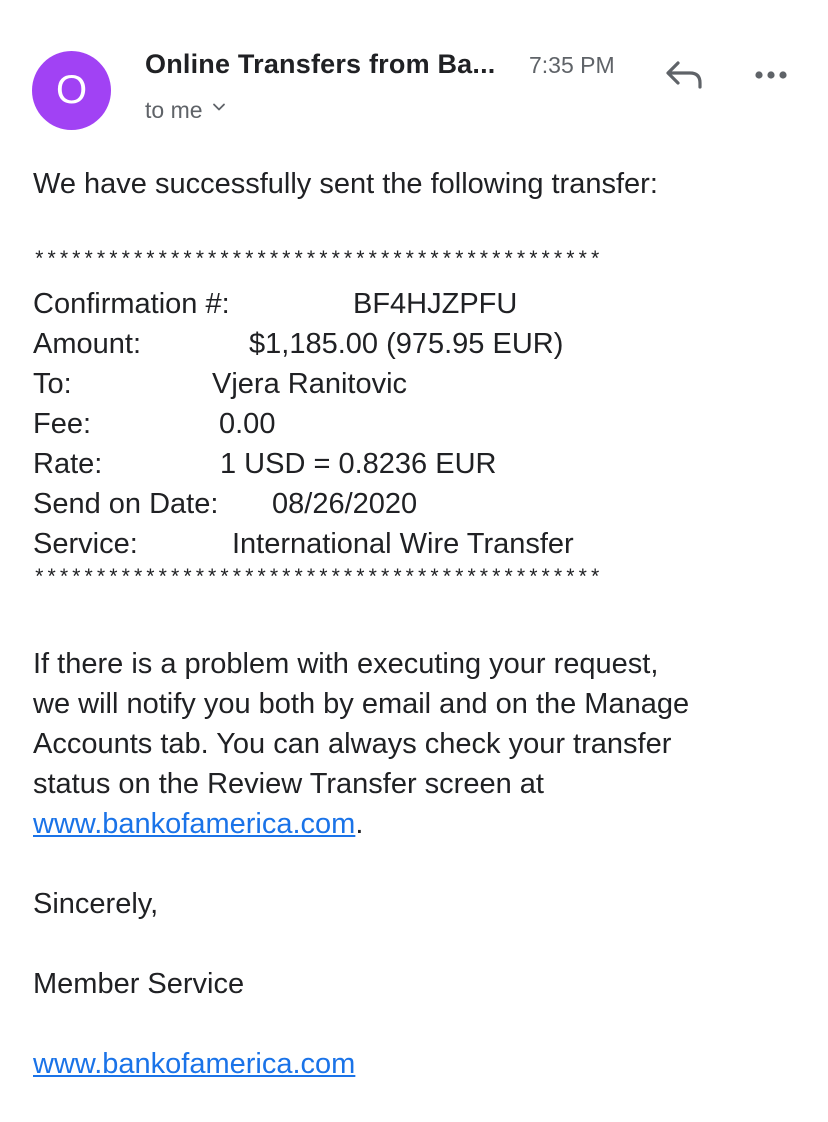 The width and height of the screenshot is (828, 1122). Describe the element at coordinates (310, 384) in the screenshot. I see `detail-value: Vjera Ranitovic` at that location.